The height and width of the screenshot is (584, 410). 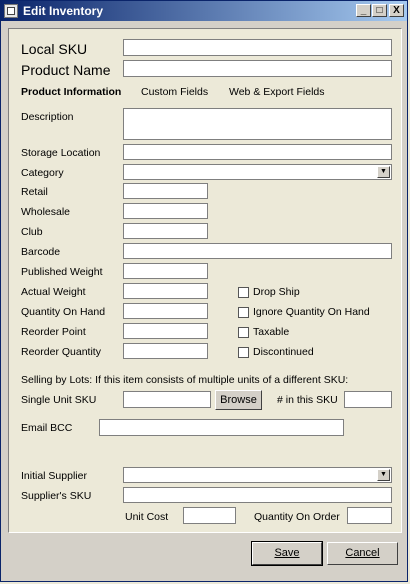 I want to click on minimize-button: _, so click(x=363, y=10).